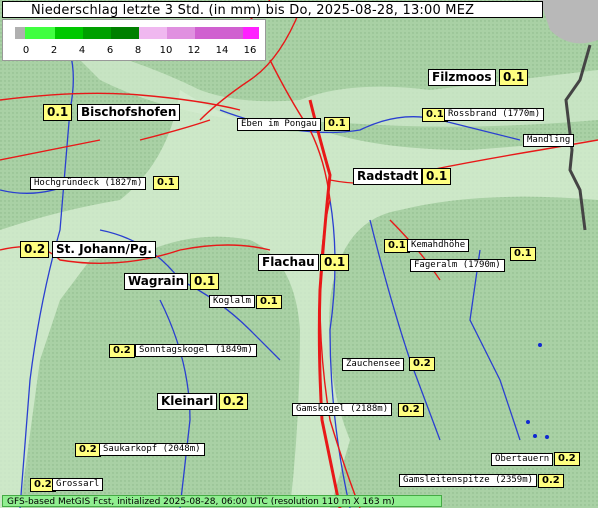 This screenshot has width=598, height=508. What do you see at coordinates (110, 50) in the screenshot?
I see `legend-tick: 6` at bounding box center [110, 50].